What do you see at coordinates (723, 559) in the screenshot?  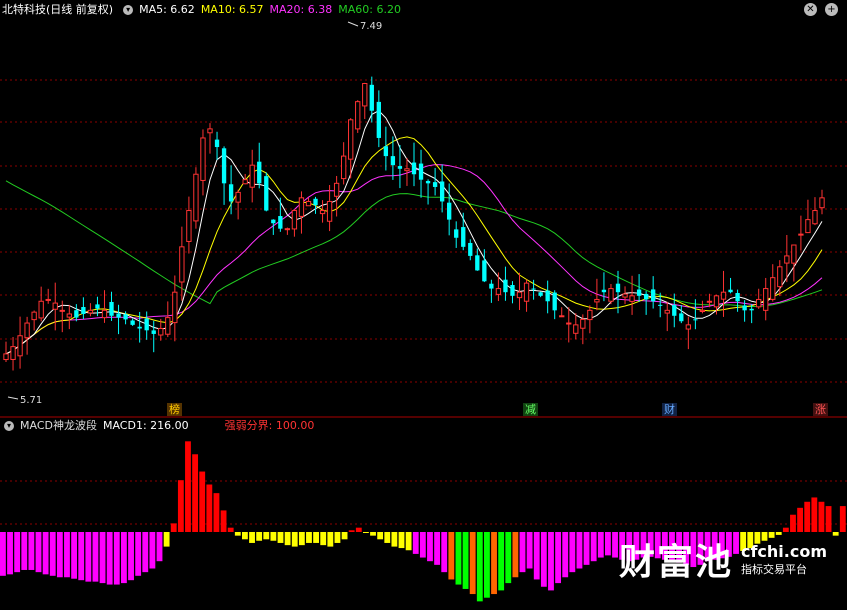 I see `watermark: 财富池 cfchi.com 指标交易平台` at bounding box center [723, 559].